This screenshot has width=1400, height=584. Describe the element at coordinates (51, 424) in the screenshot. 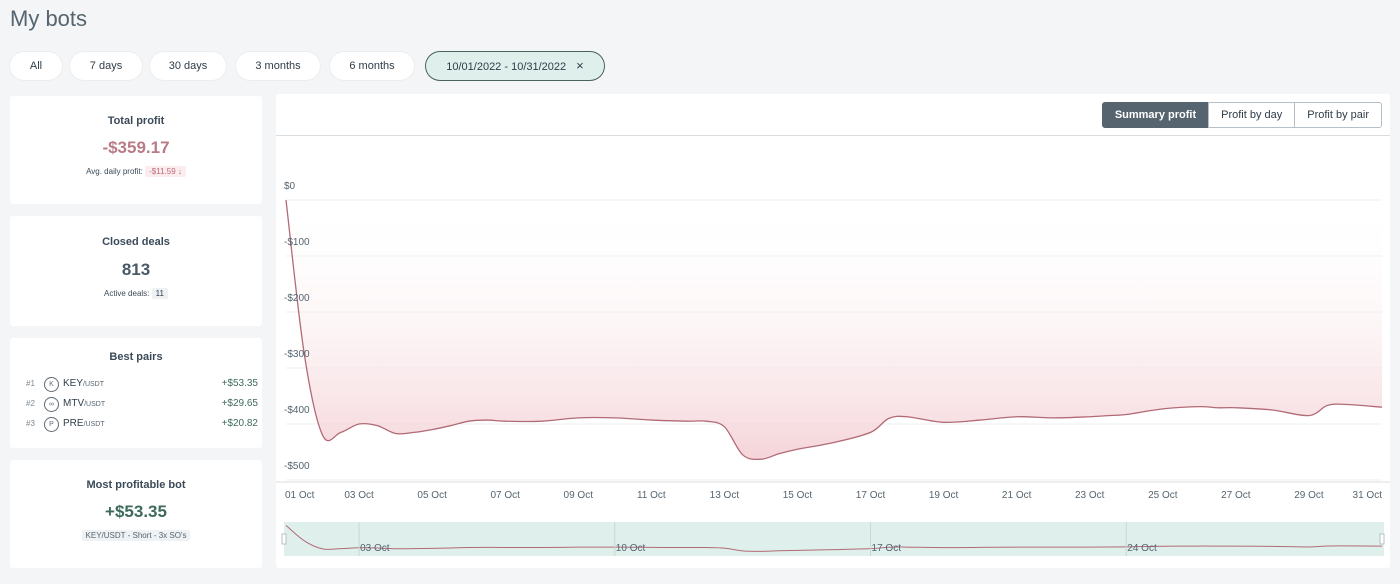

I see `pre-coin-icon: P` at that location.